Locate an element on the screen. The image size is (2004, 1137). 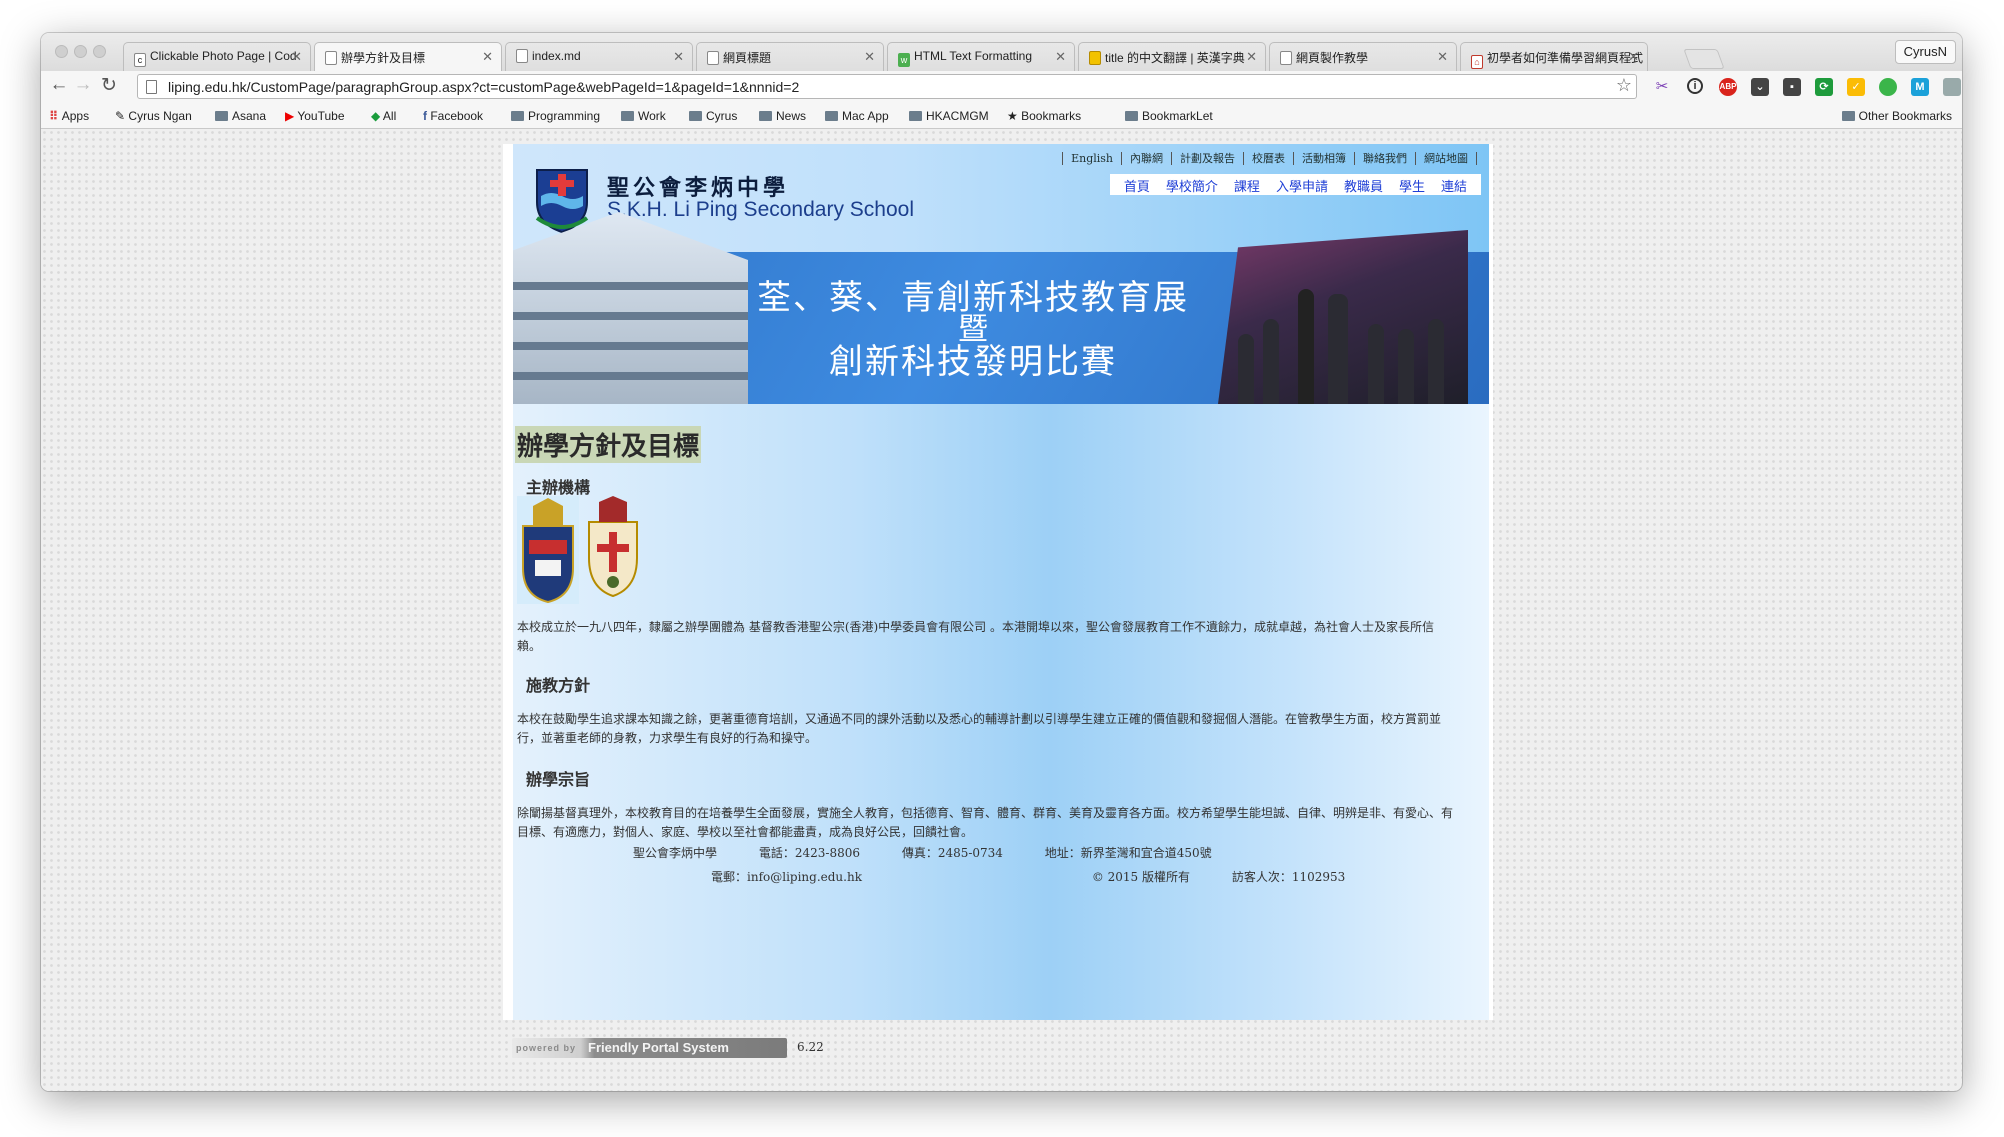
link-calendar: 校曆表 is located at coordinates (1268, 158).